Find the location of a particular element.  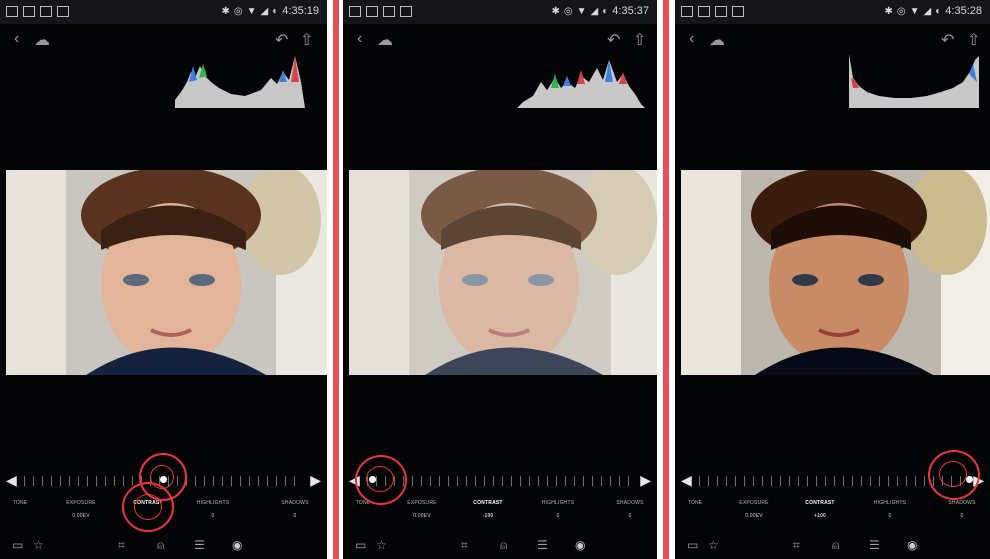

status-bar: ✱ ◎ ▼ ◢ ◐ 4:35:19 is located at coordinates (163, 12).